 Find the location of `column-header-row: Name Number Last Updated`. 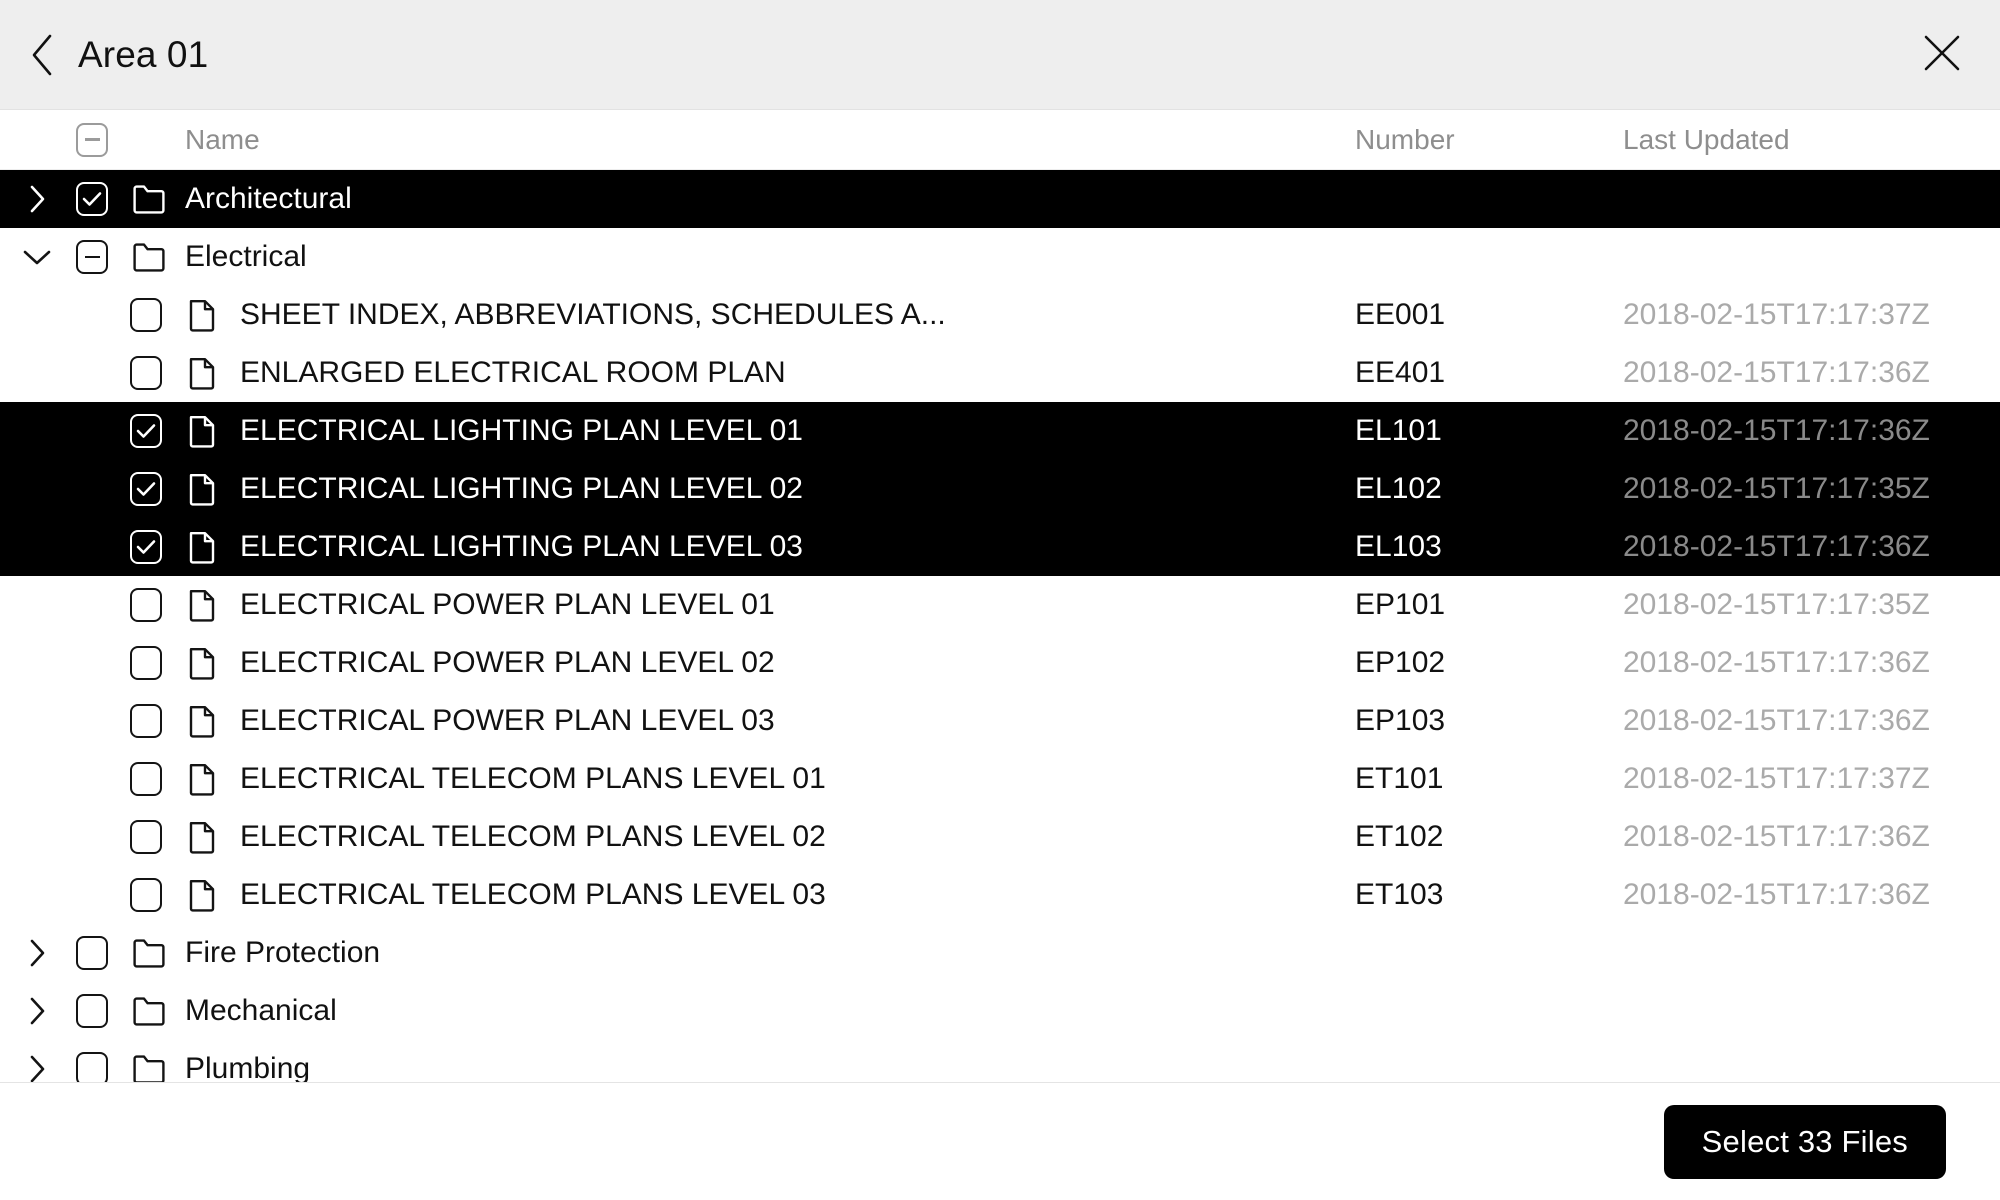

column-header-row: Name Number Last Updated is located at coordinates (1000, 140).